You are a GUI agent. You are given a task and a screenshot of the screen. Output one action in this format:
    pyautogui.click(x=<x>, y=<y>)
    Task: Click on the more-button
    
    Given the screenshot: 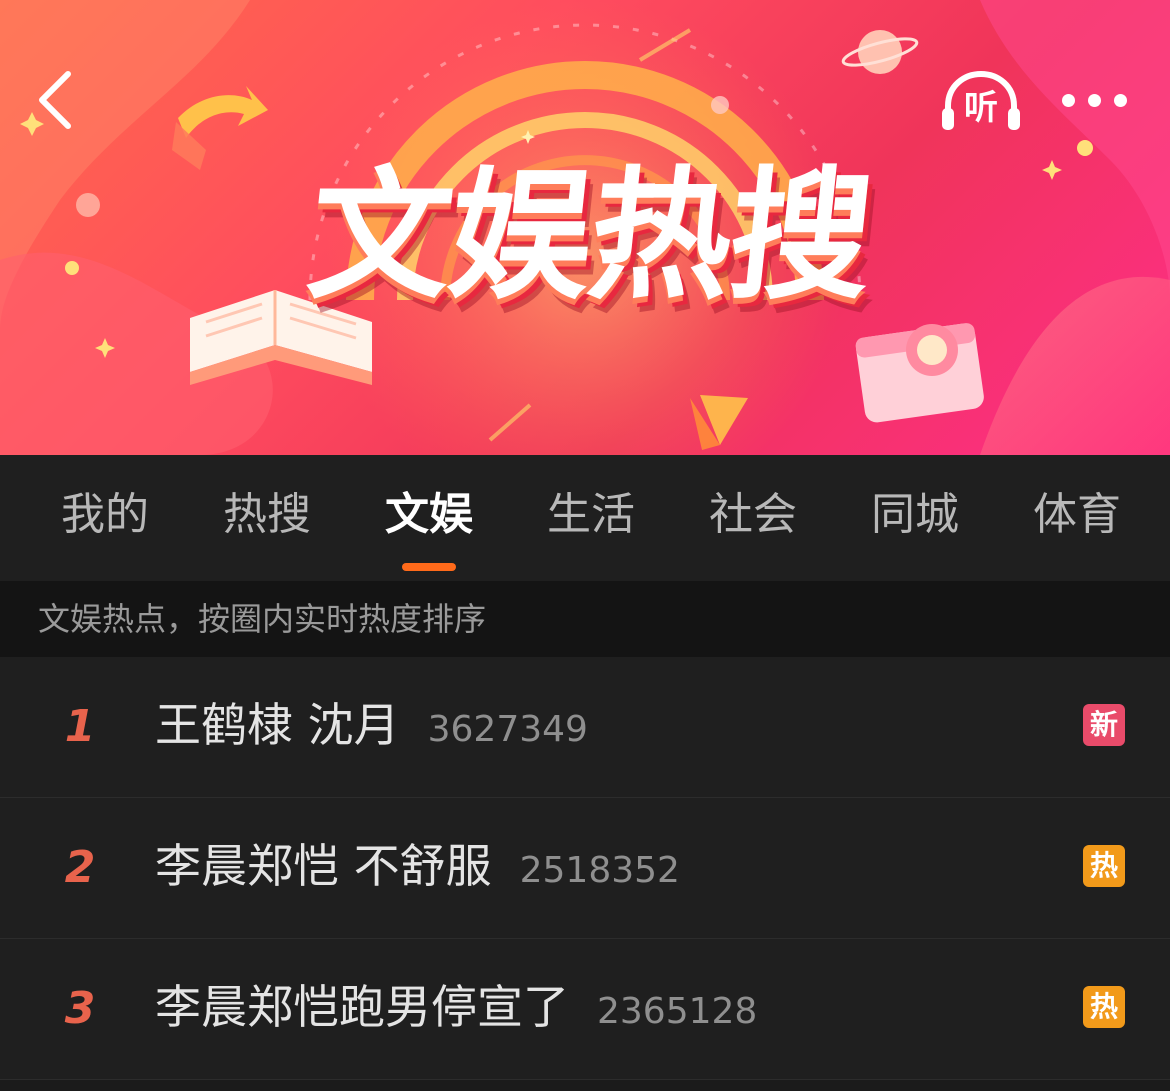 What is the action you would take?
    pyautogui.click(x=1095, y=101)
    